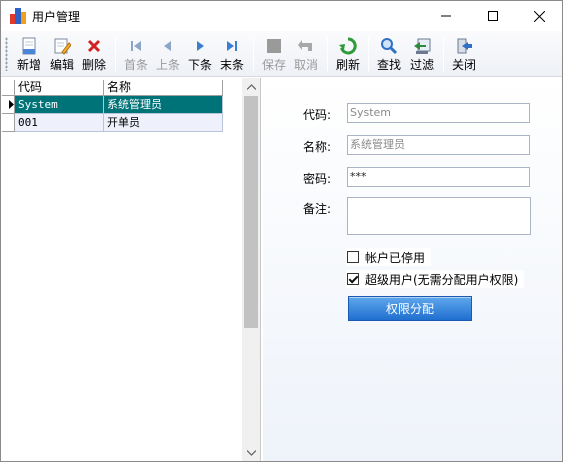  What do you see at coordinates (163, 123) in the screenshot?
I see `cell-name: 开单员` at bounding box center [163, 123].